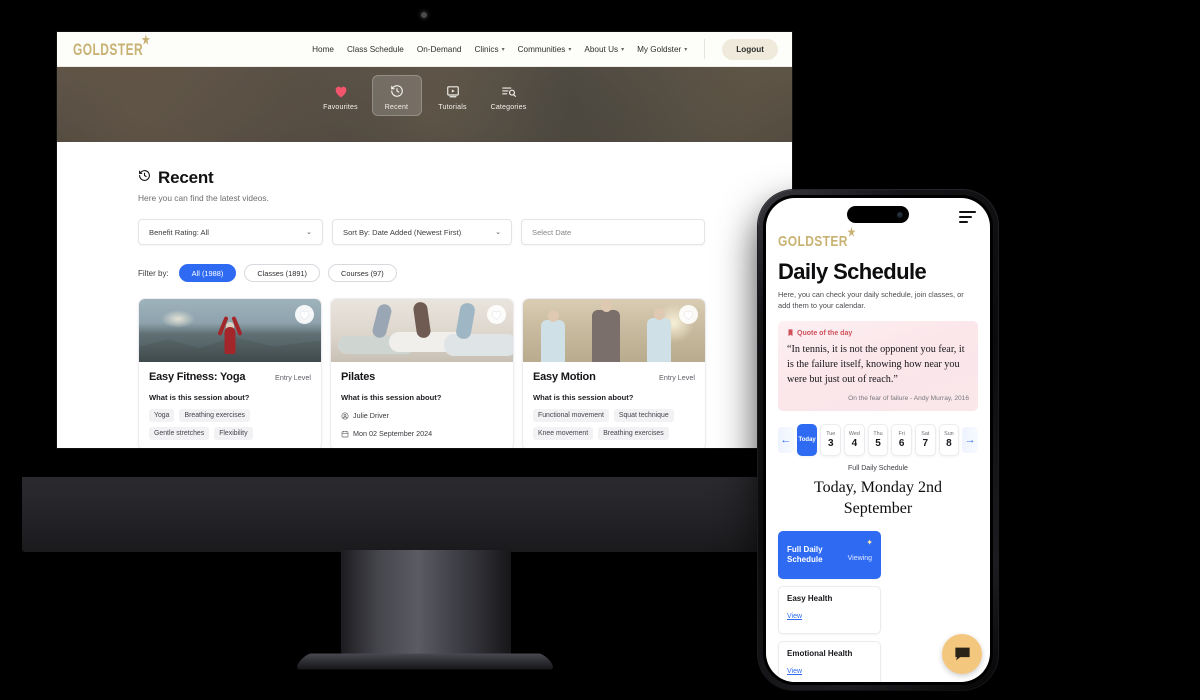  I want to click on phone-logo-text: GOLDSTER, so click(813, 241).